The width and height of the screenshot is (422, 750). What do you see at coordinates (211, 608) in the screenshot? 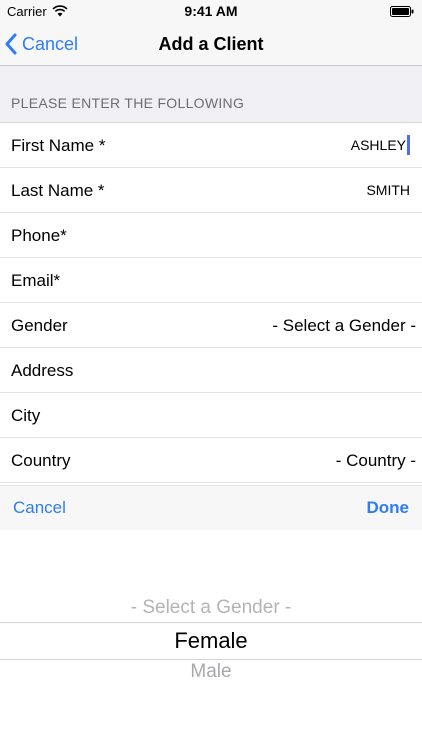
I see `picker-option: - Select a Gender -` at bounding box center [211, 608].